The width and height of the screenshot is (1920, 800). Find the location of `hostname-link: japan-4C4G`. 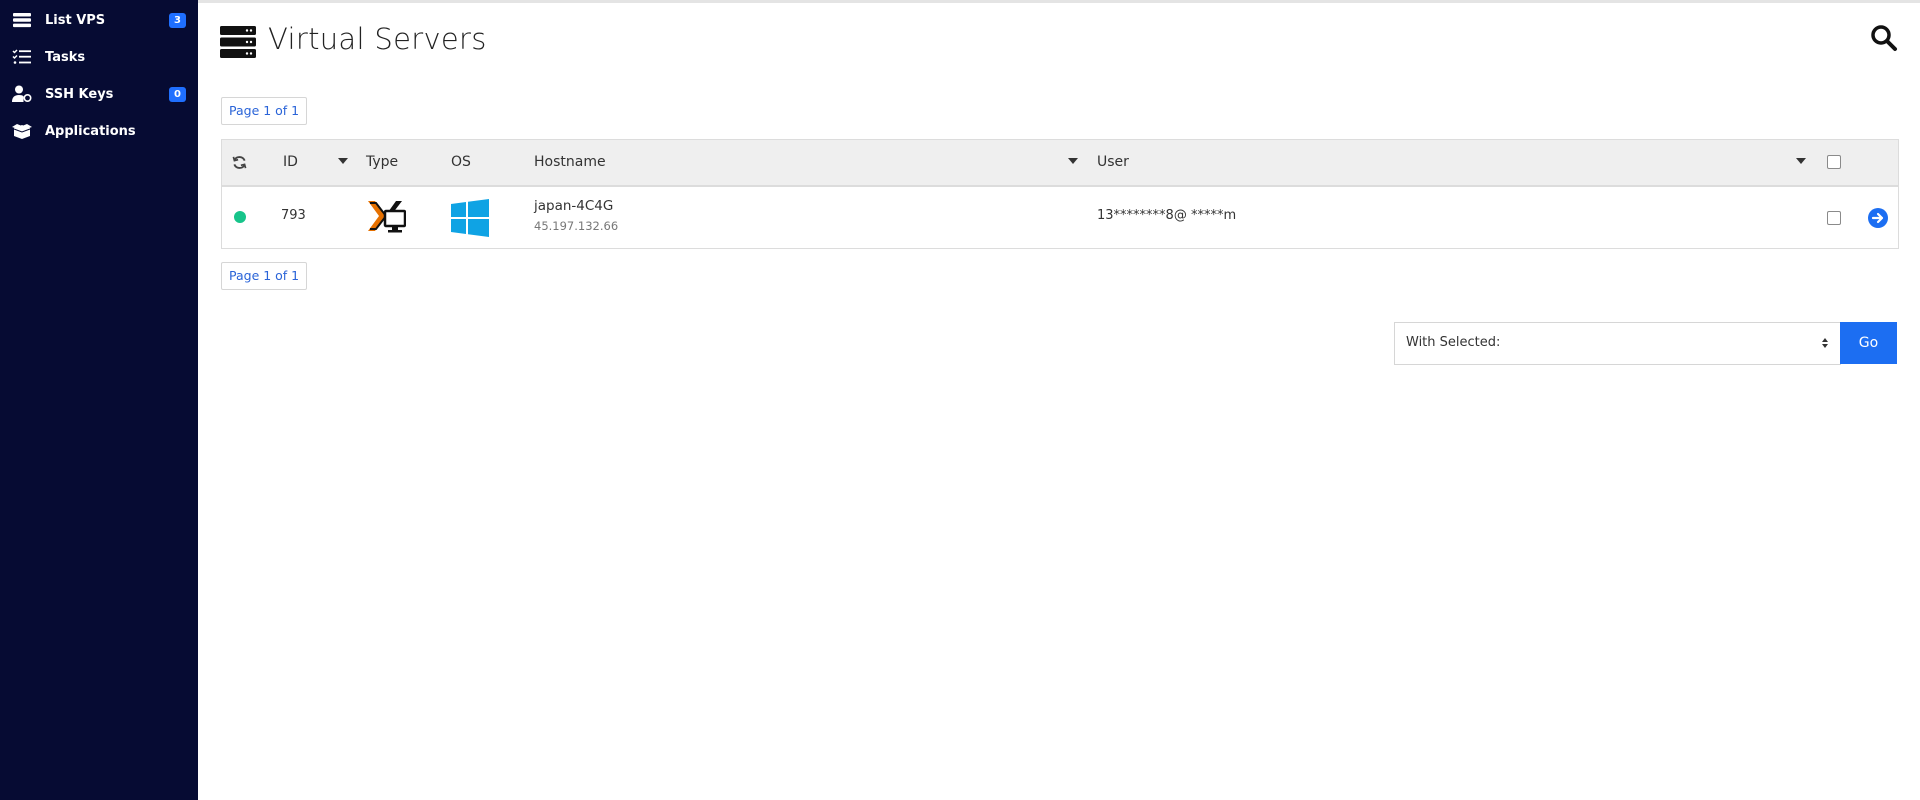

hostname-link: japan-4C4G is located at coordinates (573, 206).